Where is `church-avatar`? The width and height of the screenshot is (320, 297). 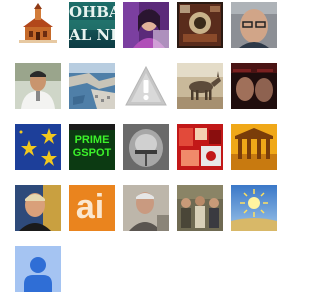
church-avatar is located at coordinates (38, 25).